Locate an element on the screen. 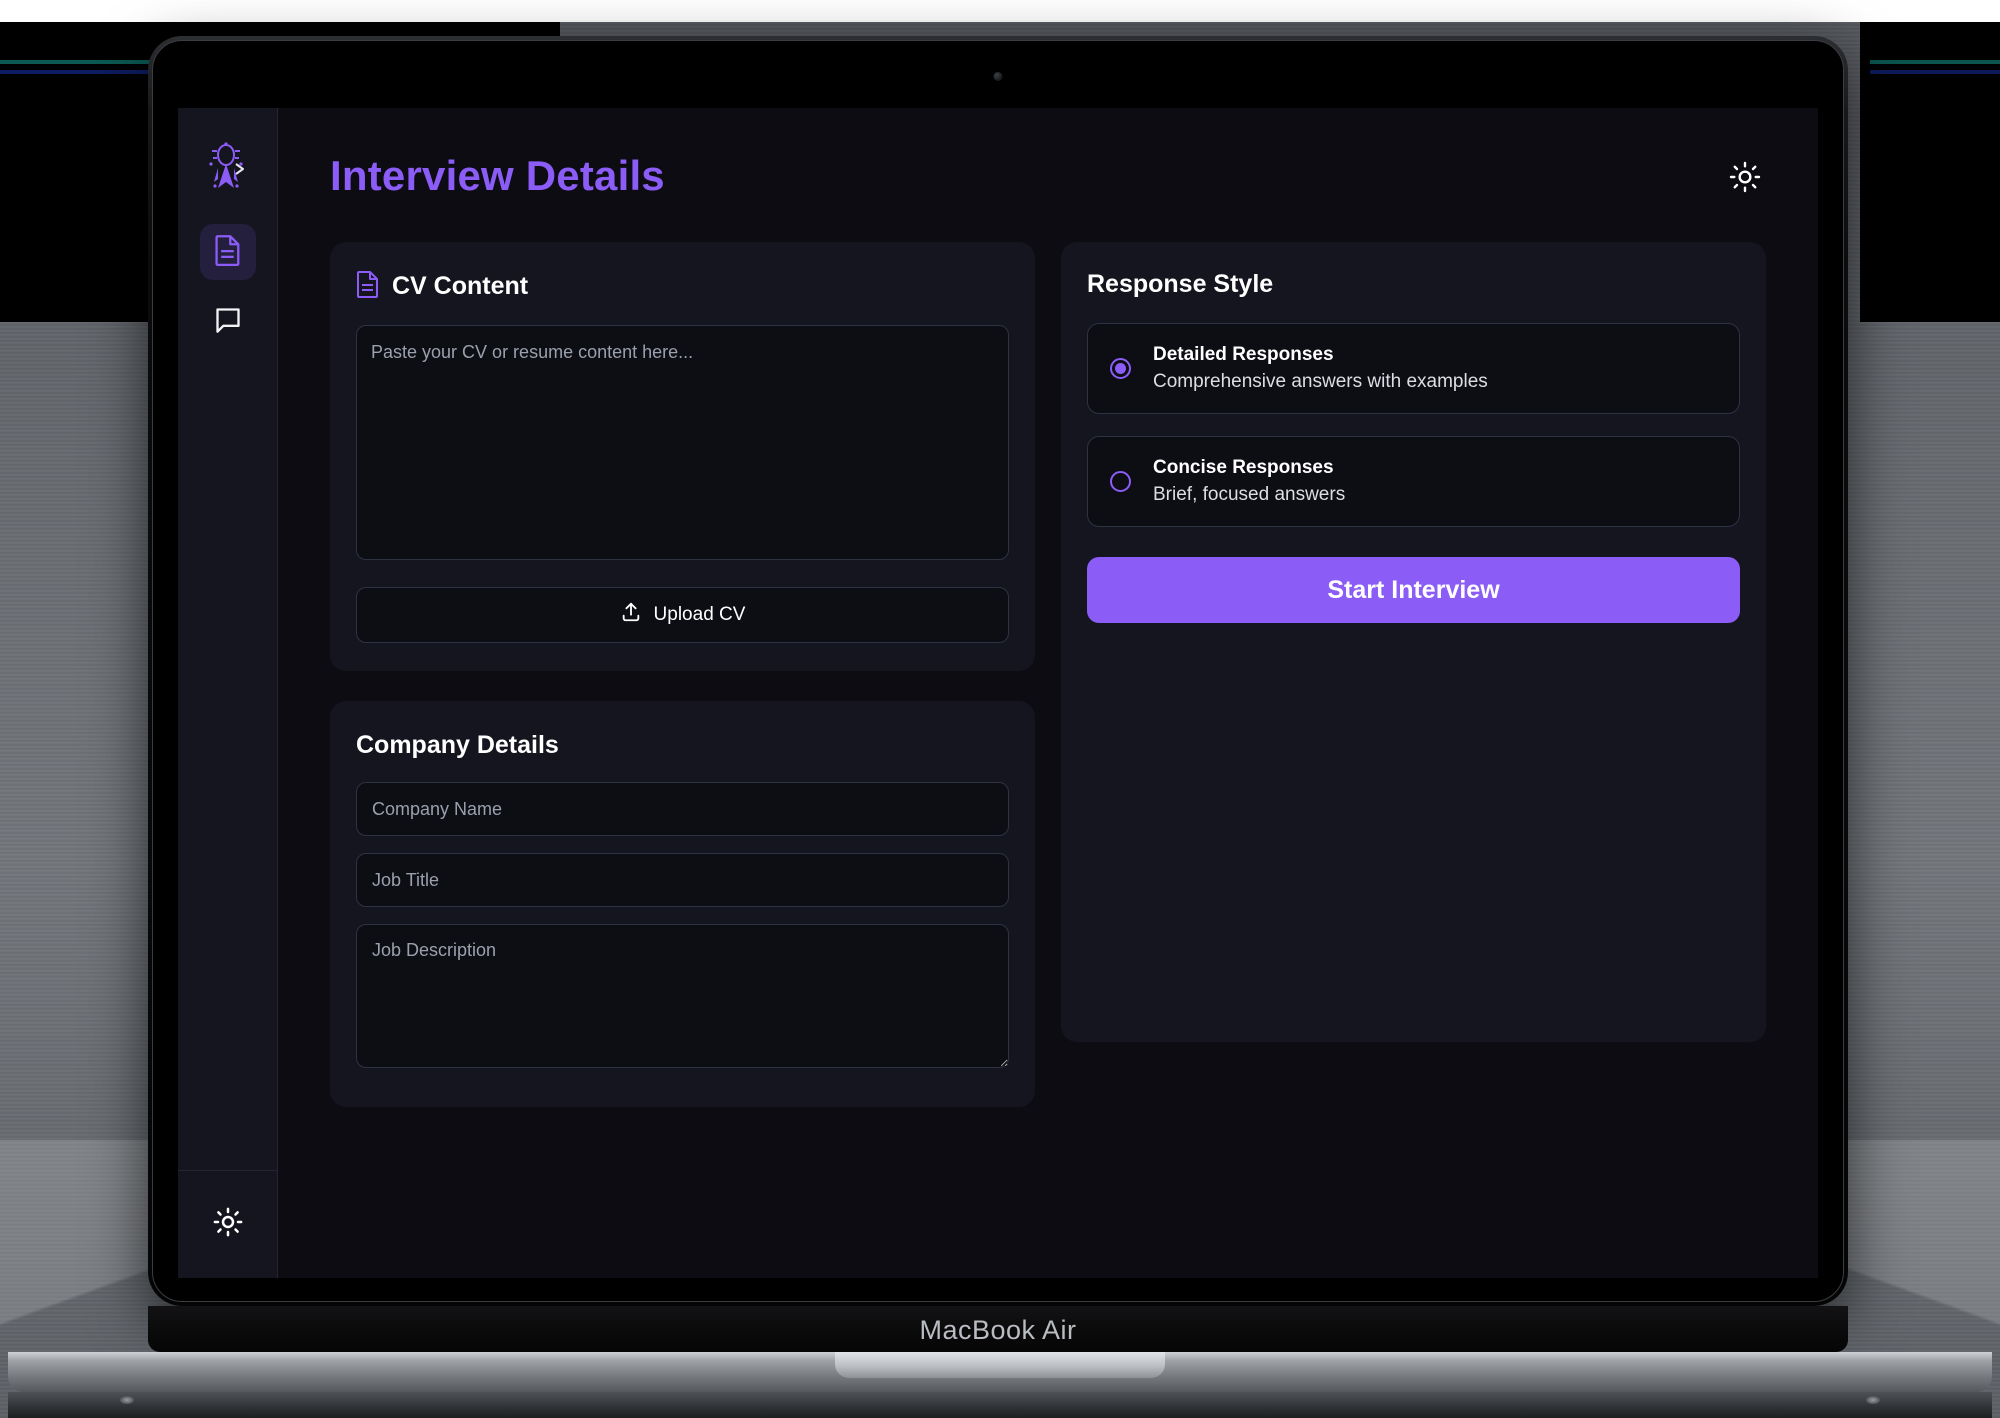 The width and height of the screenshot is (2000, 1418). background-white-strip is located at coordinates (1000, 11).